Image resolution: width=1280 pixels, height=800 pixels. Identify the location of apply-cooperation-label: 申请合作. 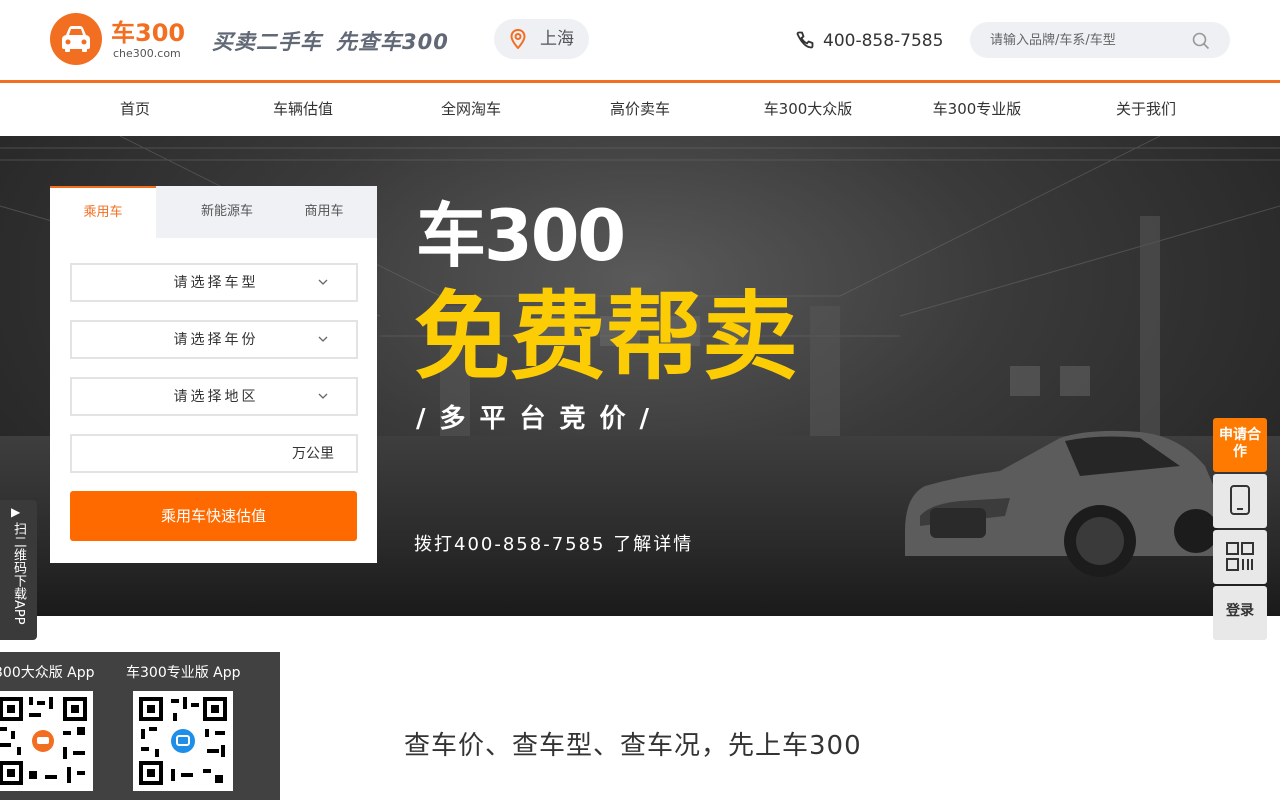
(1240, 443).